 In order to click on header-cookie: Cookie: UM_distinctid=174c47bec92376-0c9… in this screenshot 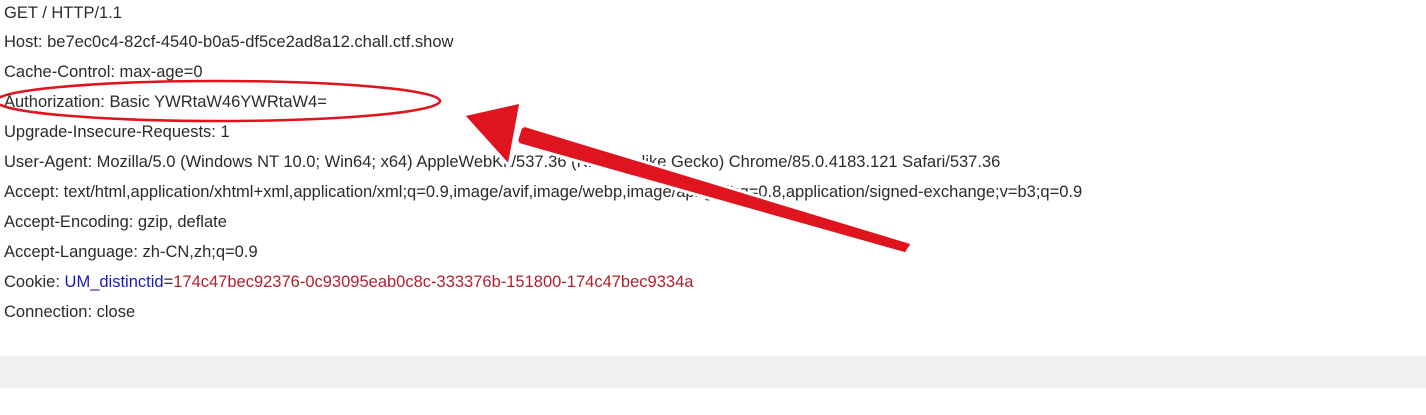, I will do `click(713, 282)`.